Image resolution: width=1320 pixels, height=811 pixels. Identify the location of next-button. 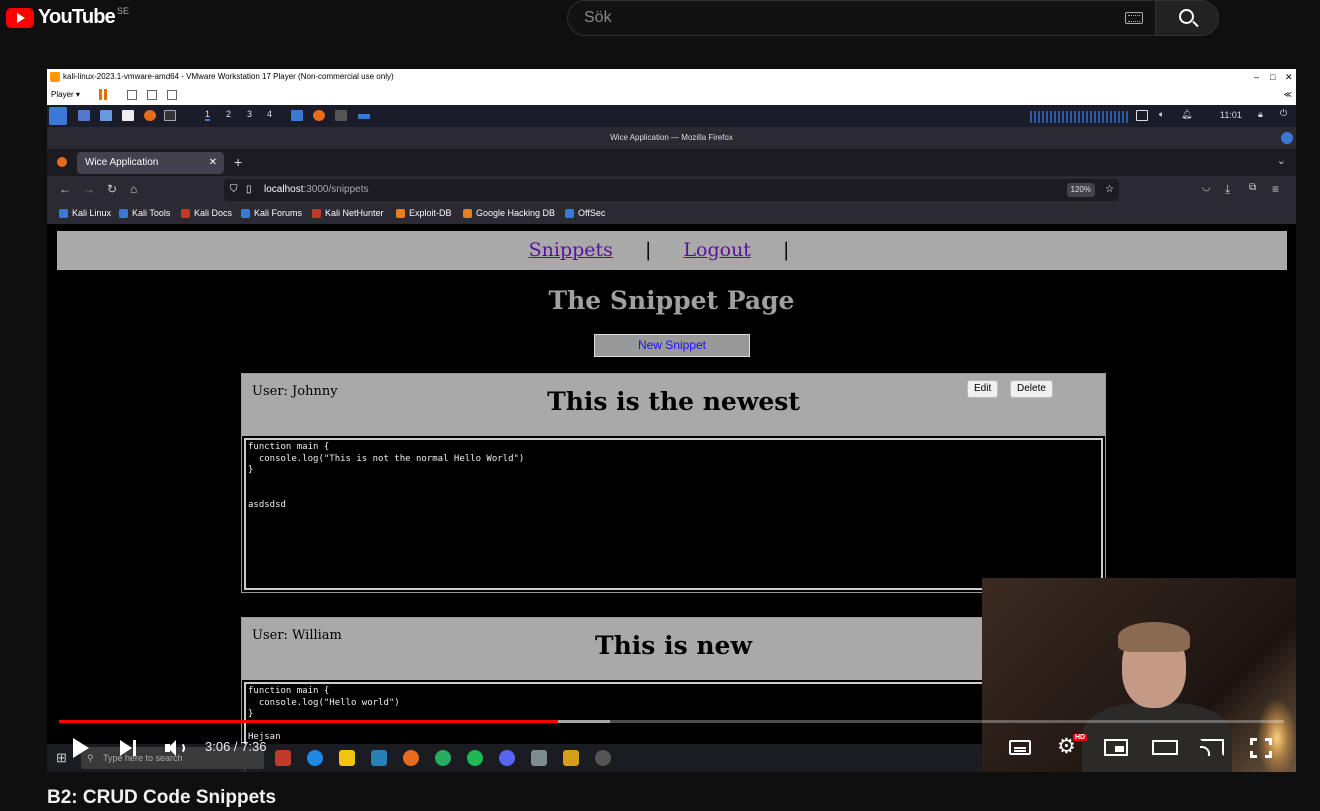
(128, 748).